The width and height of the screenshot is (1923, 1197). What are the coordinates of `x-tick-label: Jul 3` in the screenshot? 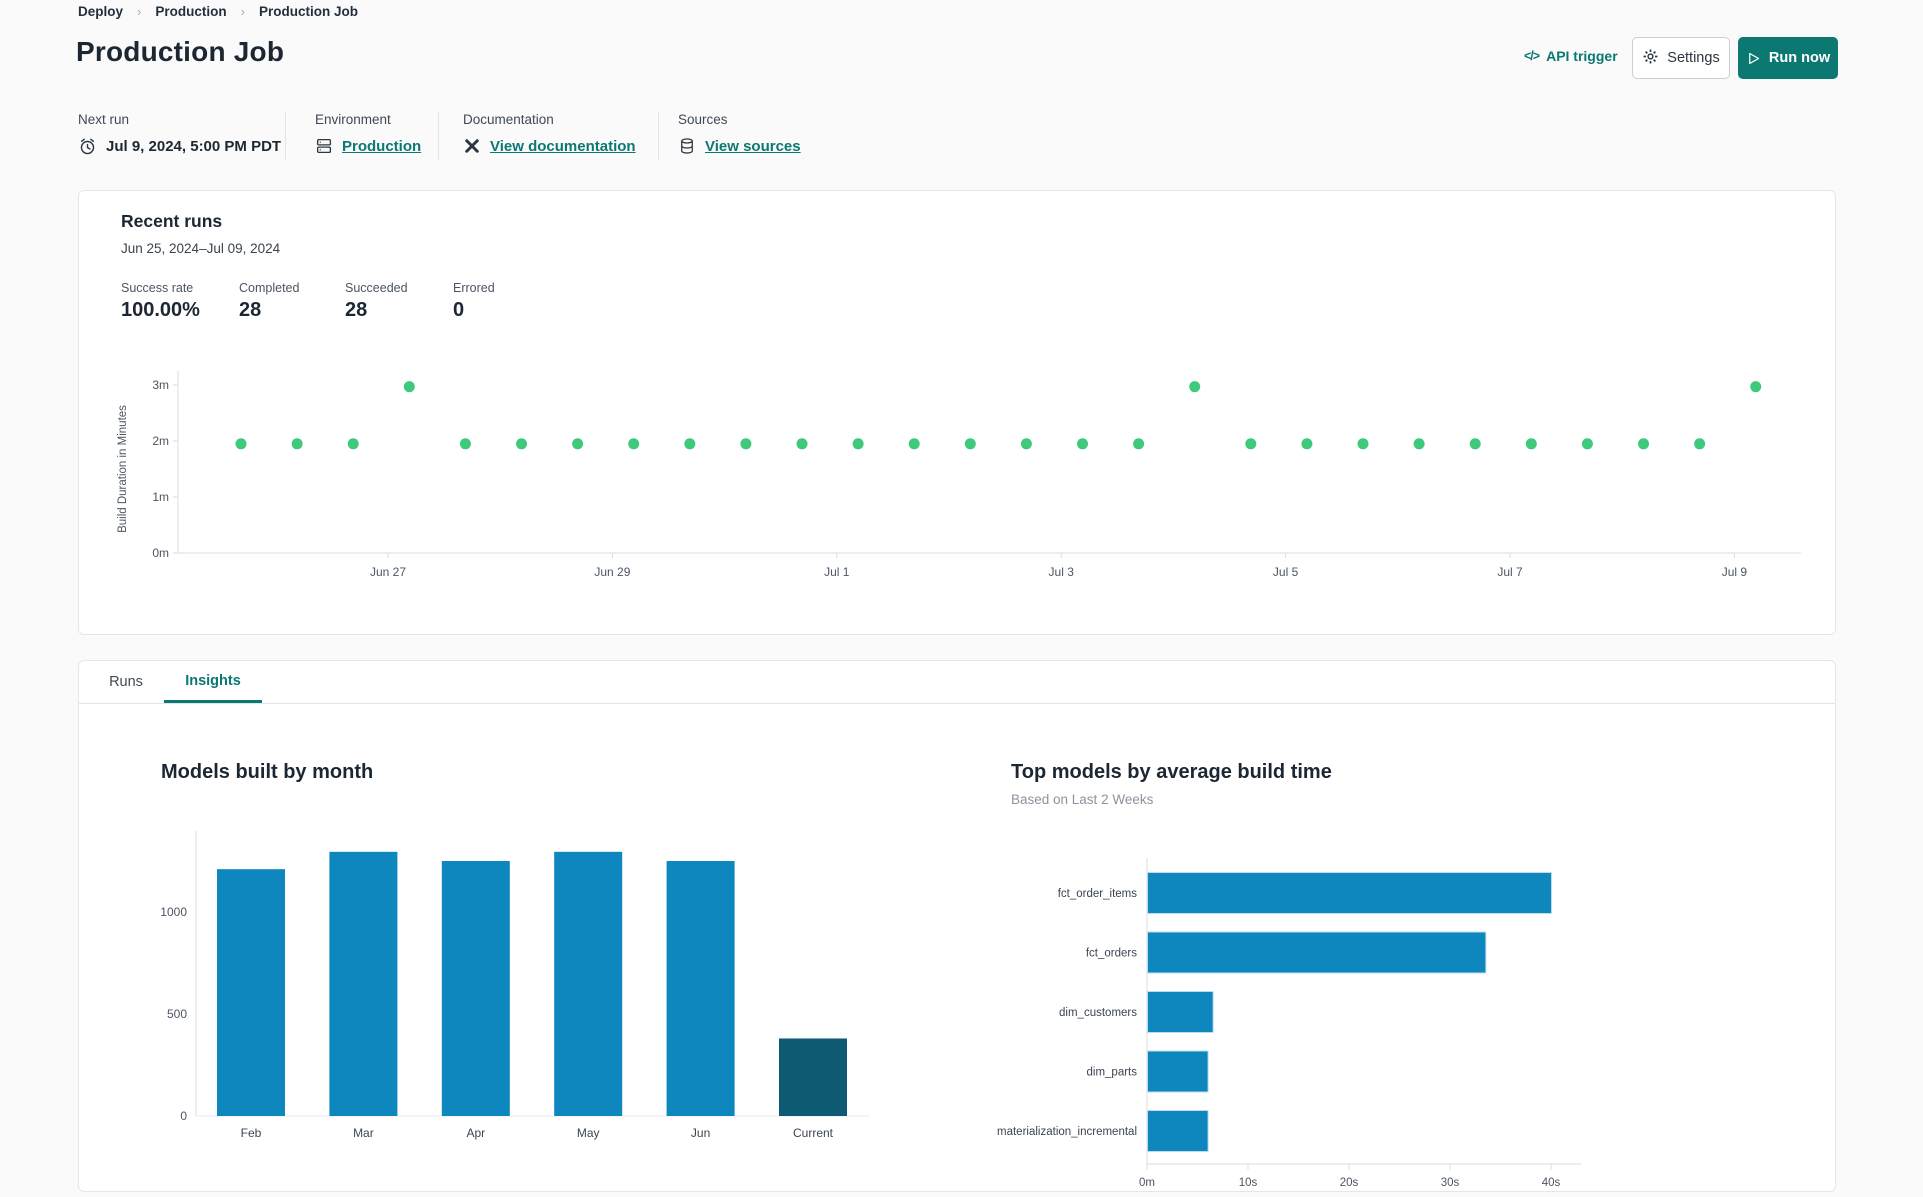 It's located at (1062, 572).